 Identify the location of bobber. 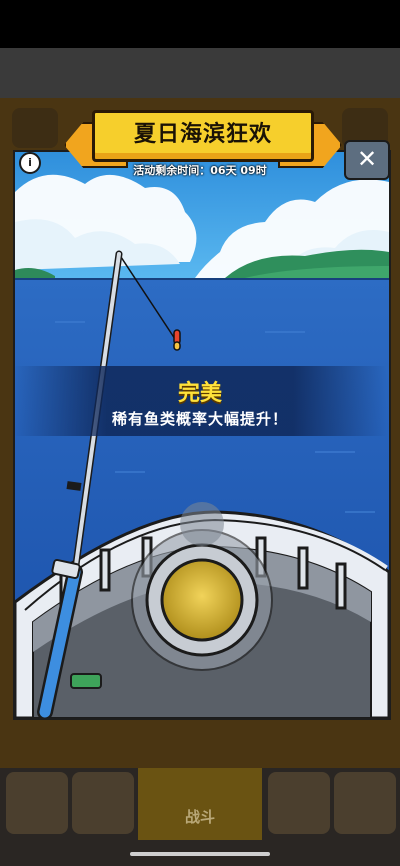
(177, 340).